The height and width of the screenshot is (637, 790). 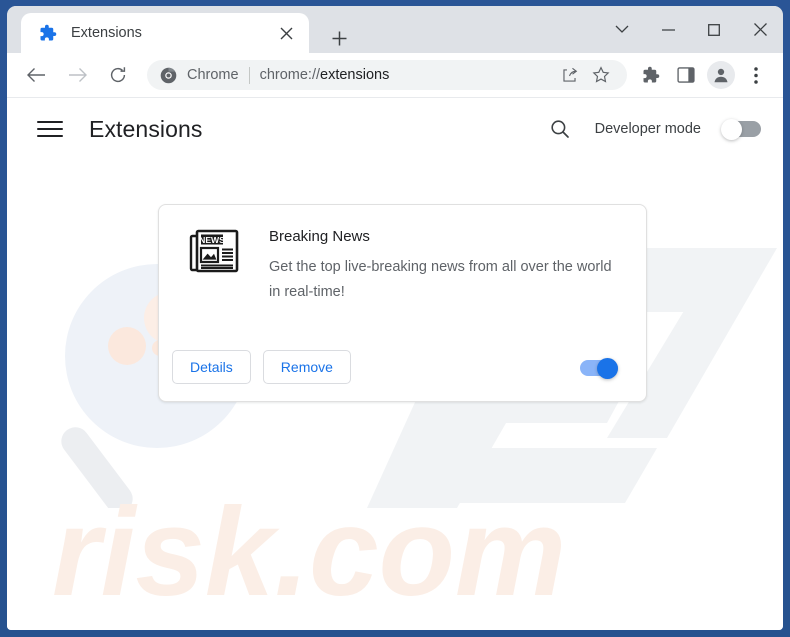 What do you see at coordinates (339, 38) in the screenshot?
I see `new-tab-icon` at bounding box center [339, 38].